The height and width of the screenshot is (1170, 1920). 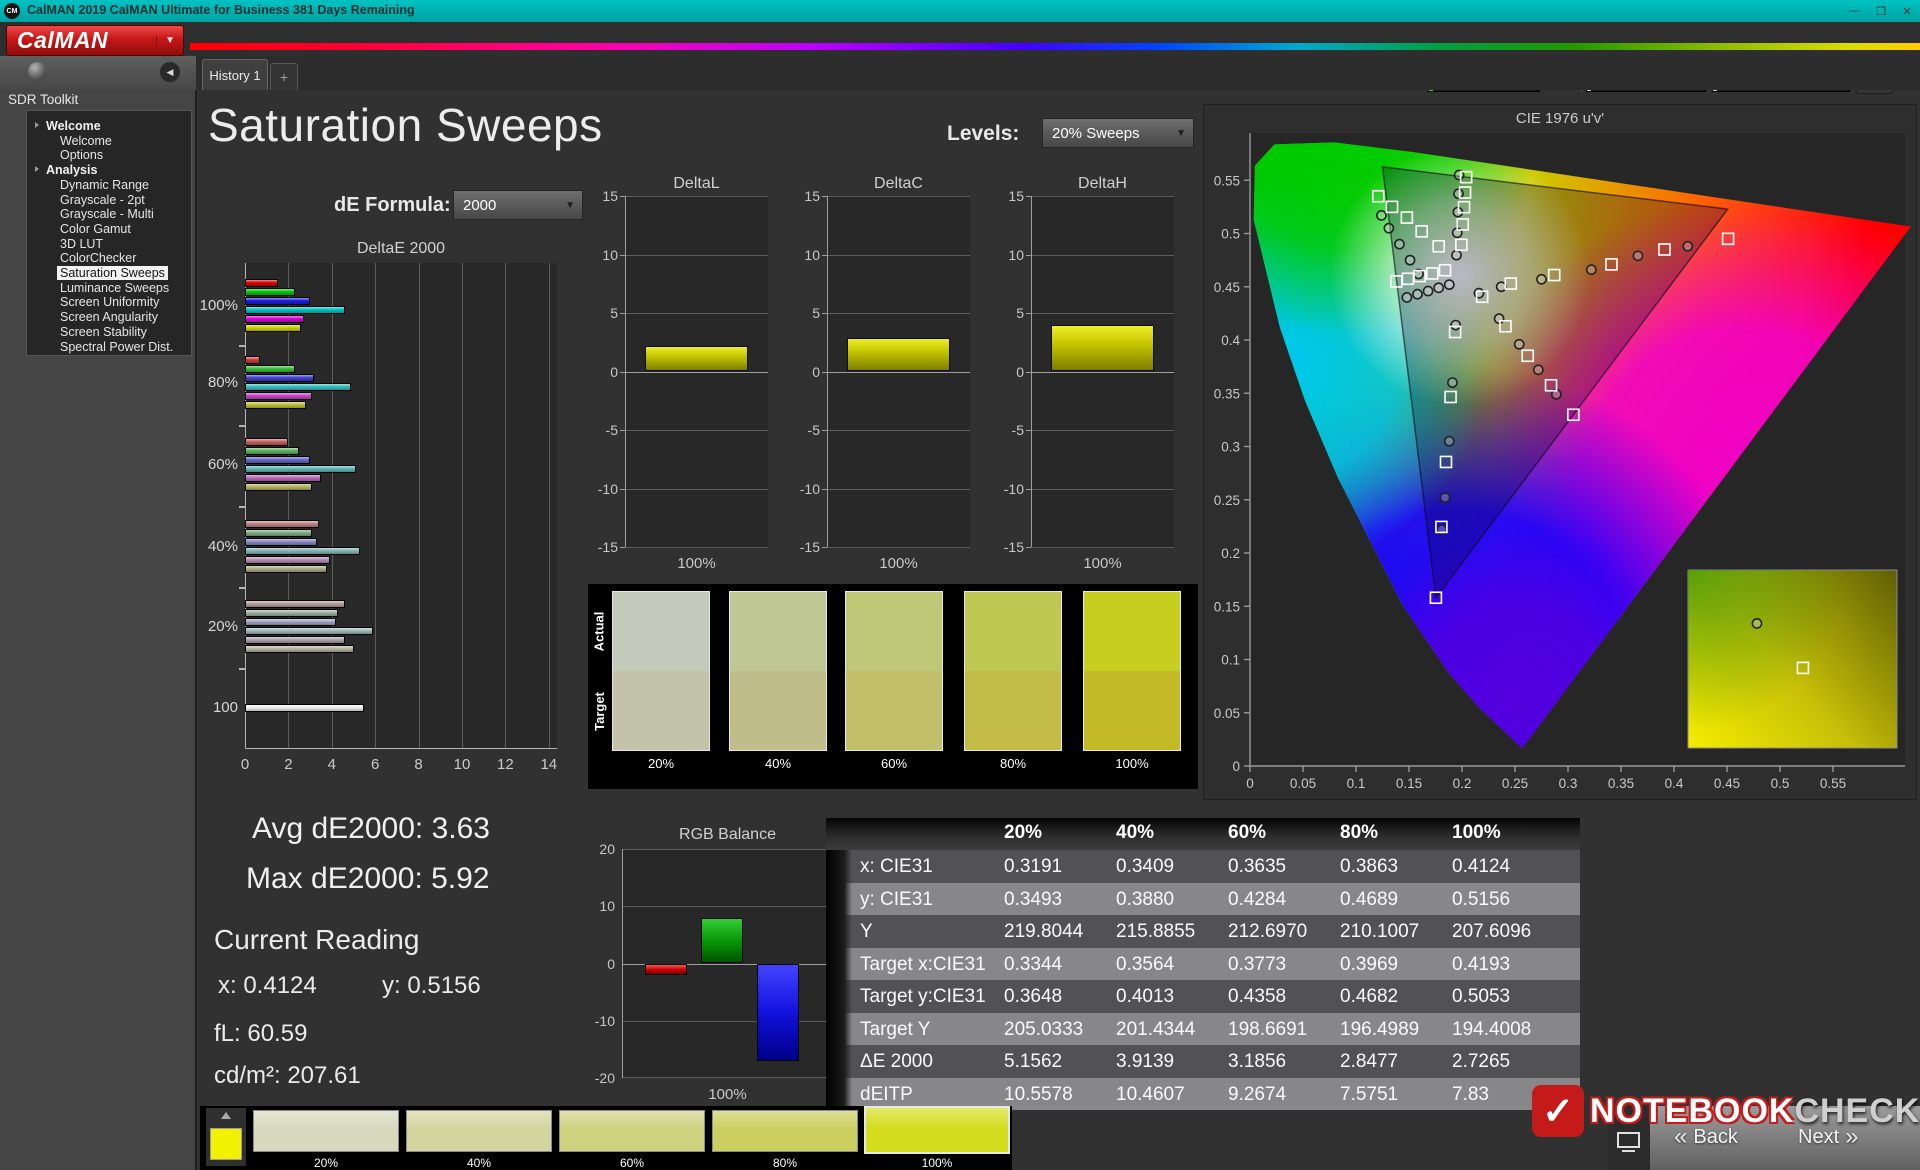 I want to click on y-axis-tick-label: 15, so click(x=812, y=196).